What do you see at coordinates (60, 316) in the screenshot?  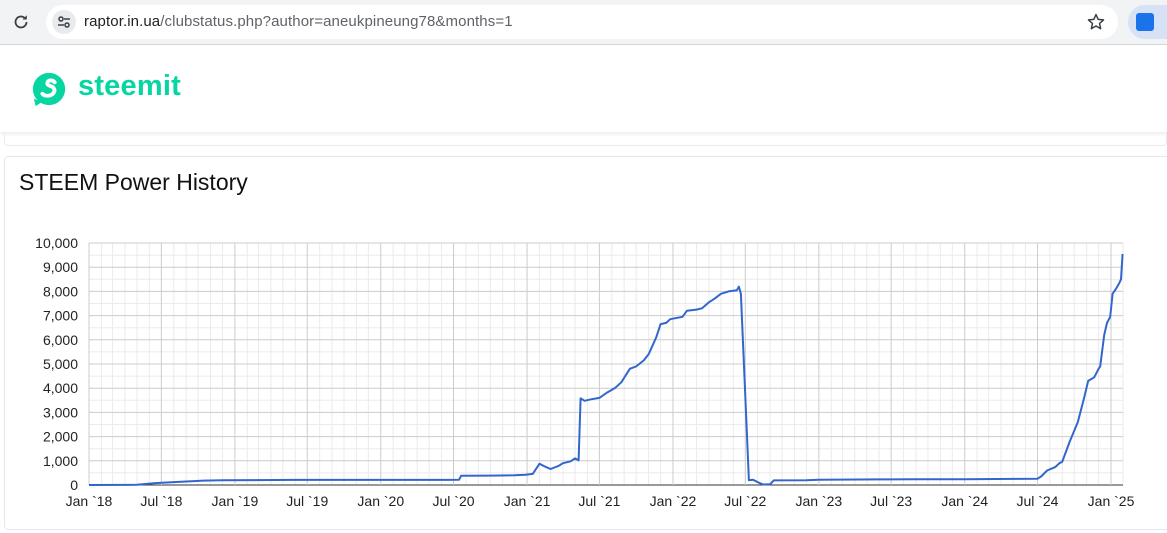 I see `y-tick-label: 7,000` at bounding box center [60, 316].